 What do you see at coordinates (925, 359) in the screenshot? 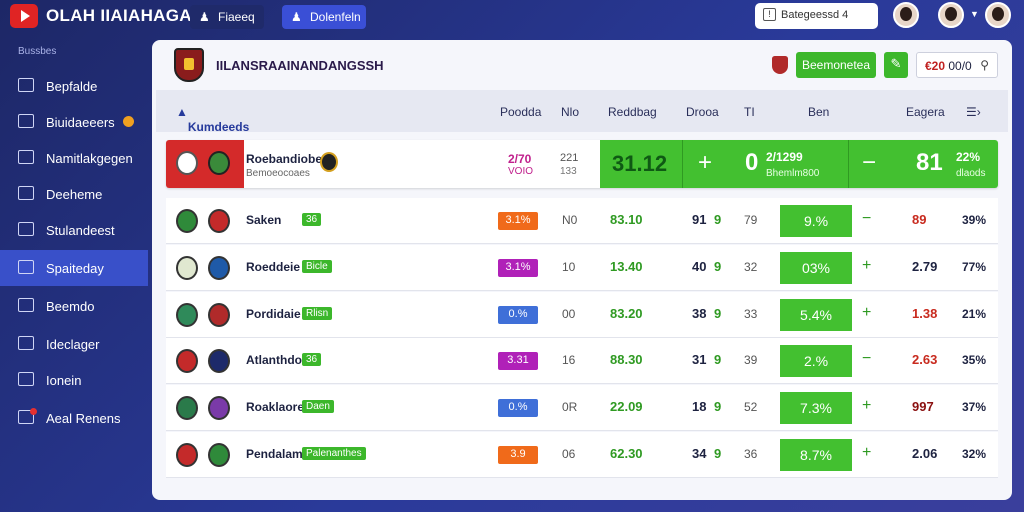
I see `row-value: 2.63` at bounding box center [925, 359].